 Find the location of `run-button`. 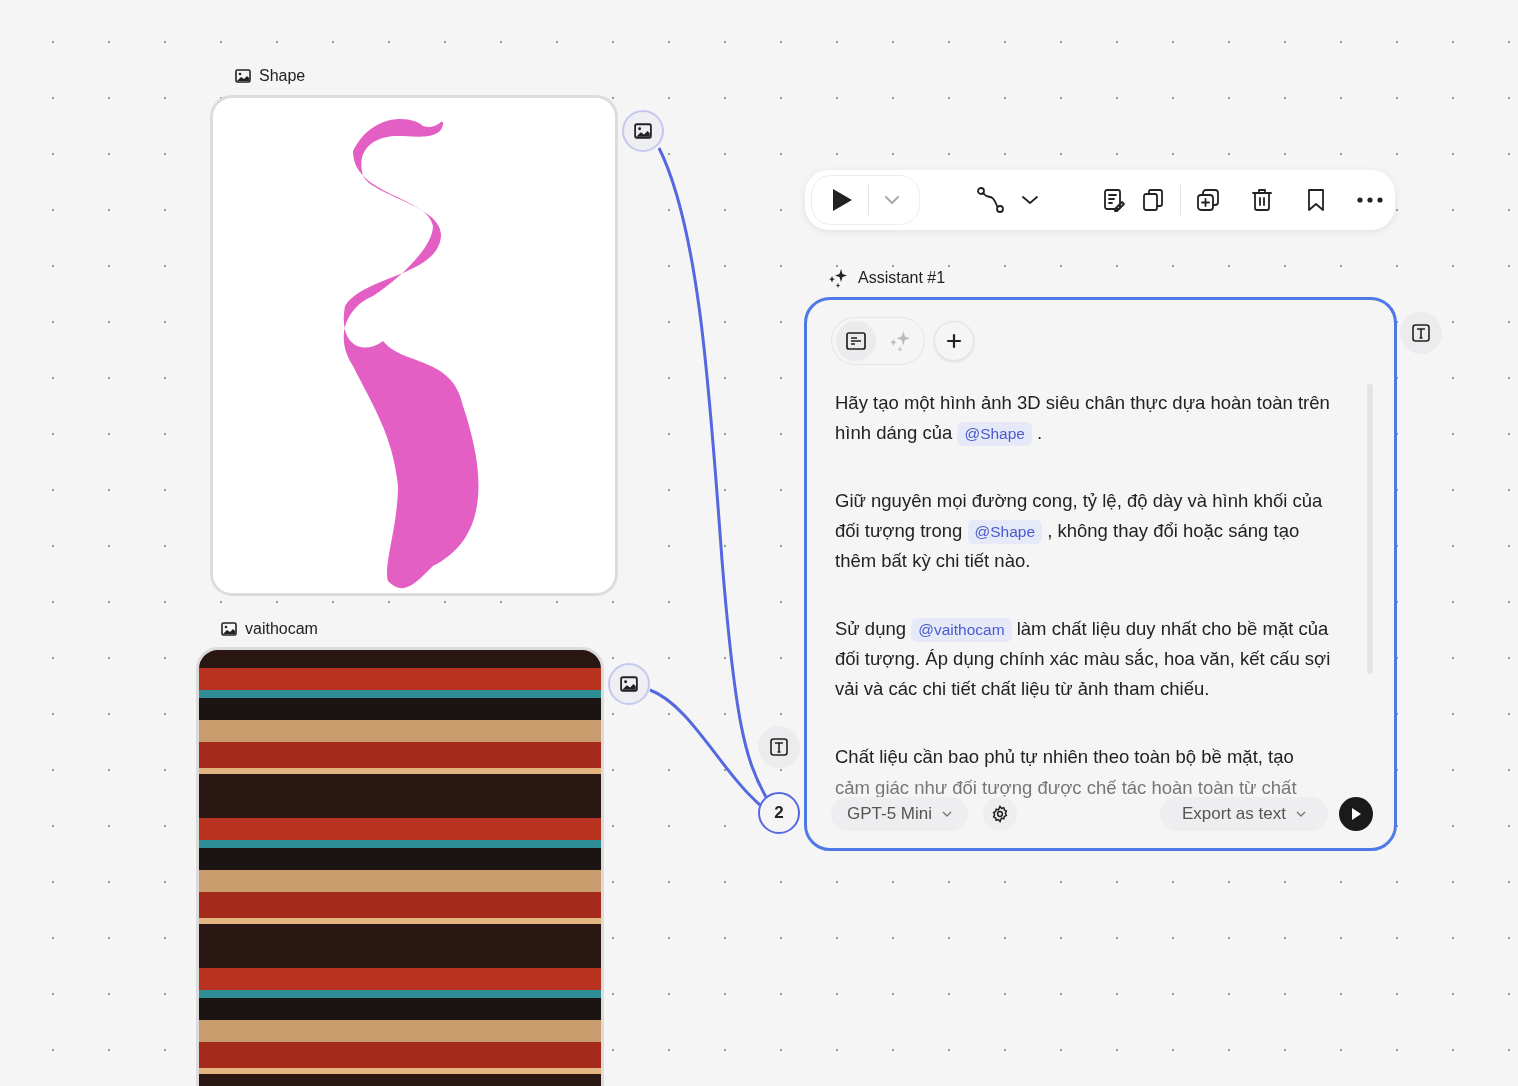

run-button is located at coordinates (1356, 814).